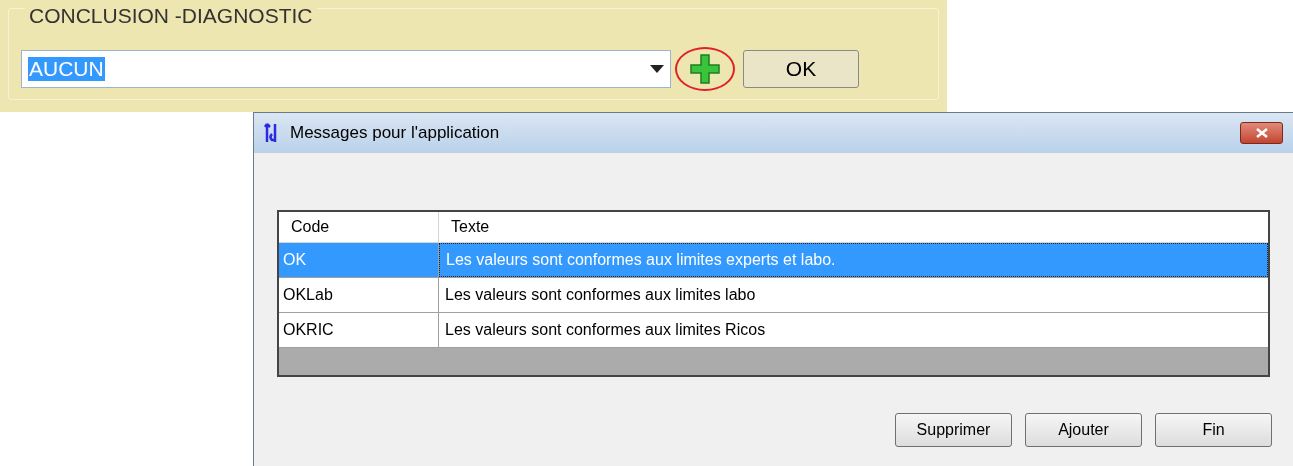 This screenshot has height=466, width=1293. I want to click on code-cell: OK, so click(359, 260).